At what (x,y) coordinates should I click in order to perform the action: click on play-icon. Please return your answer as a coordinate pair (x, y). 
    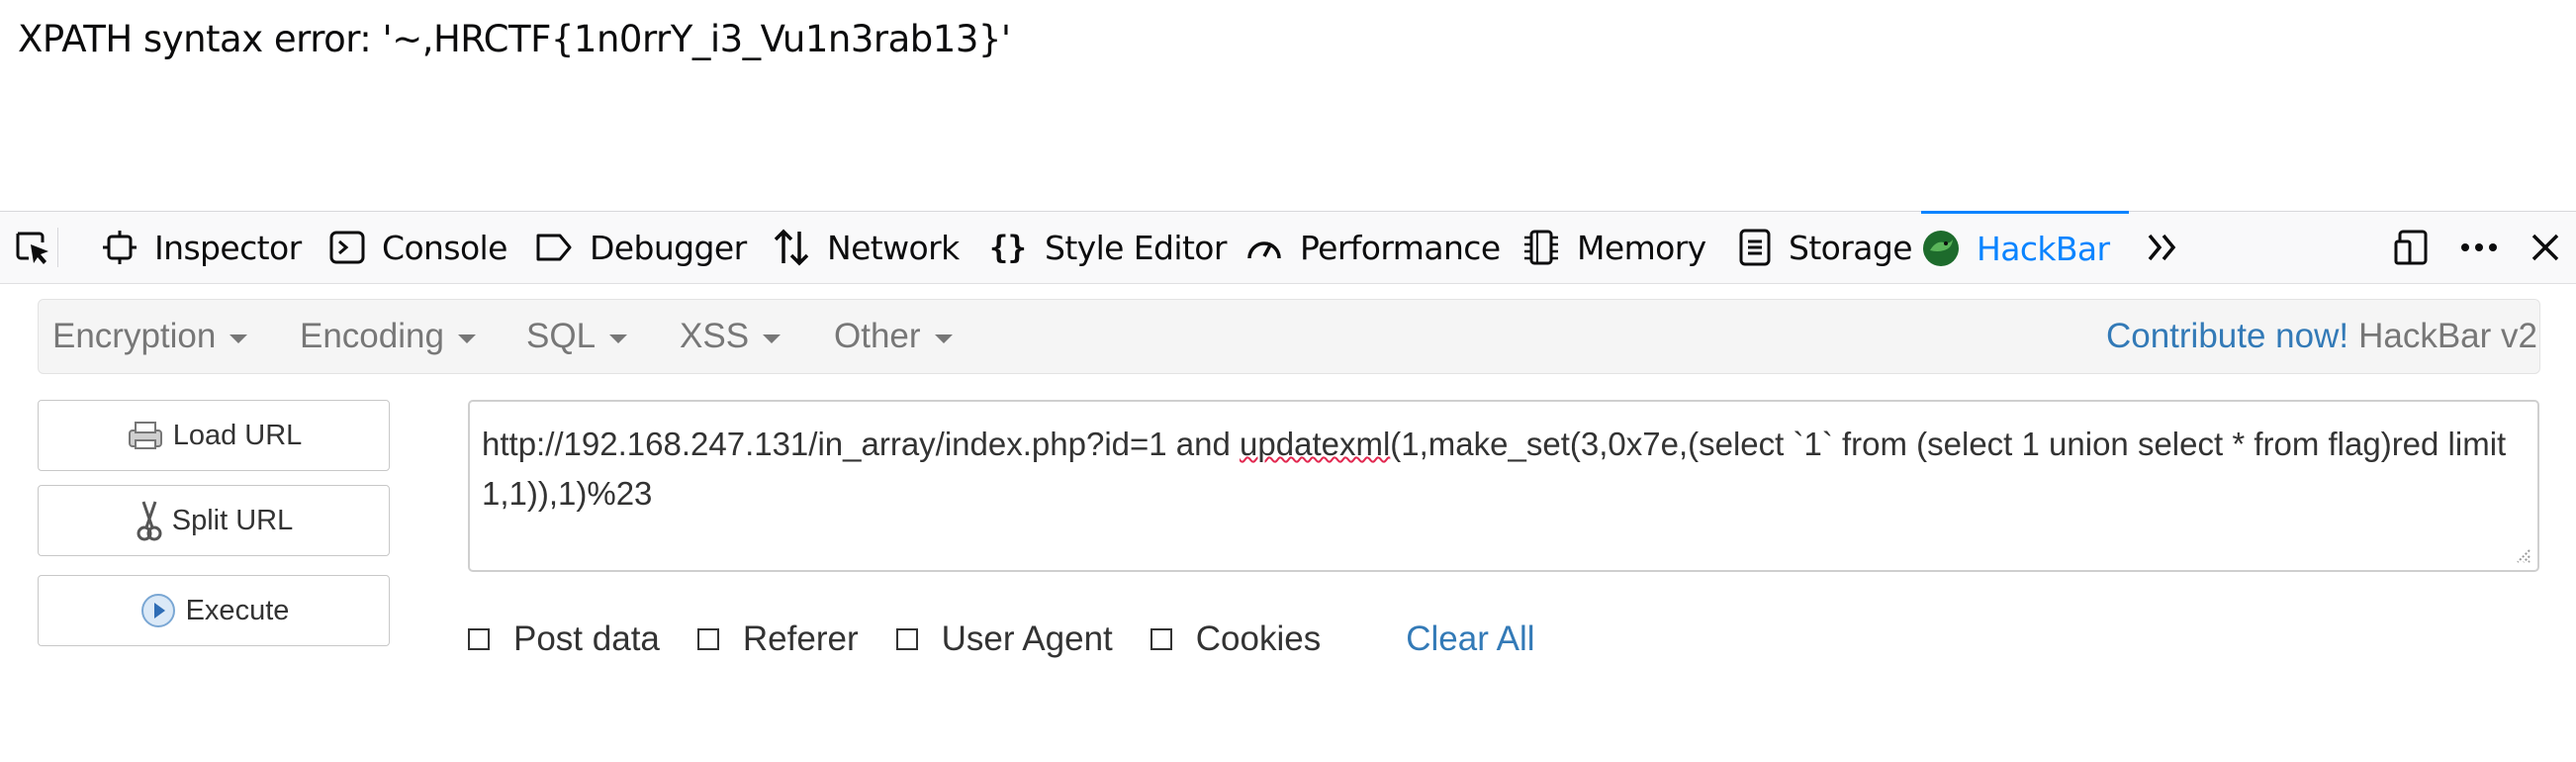
    Looking at the image, I should click on (157, 610).